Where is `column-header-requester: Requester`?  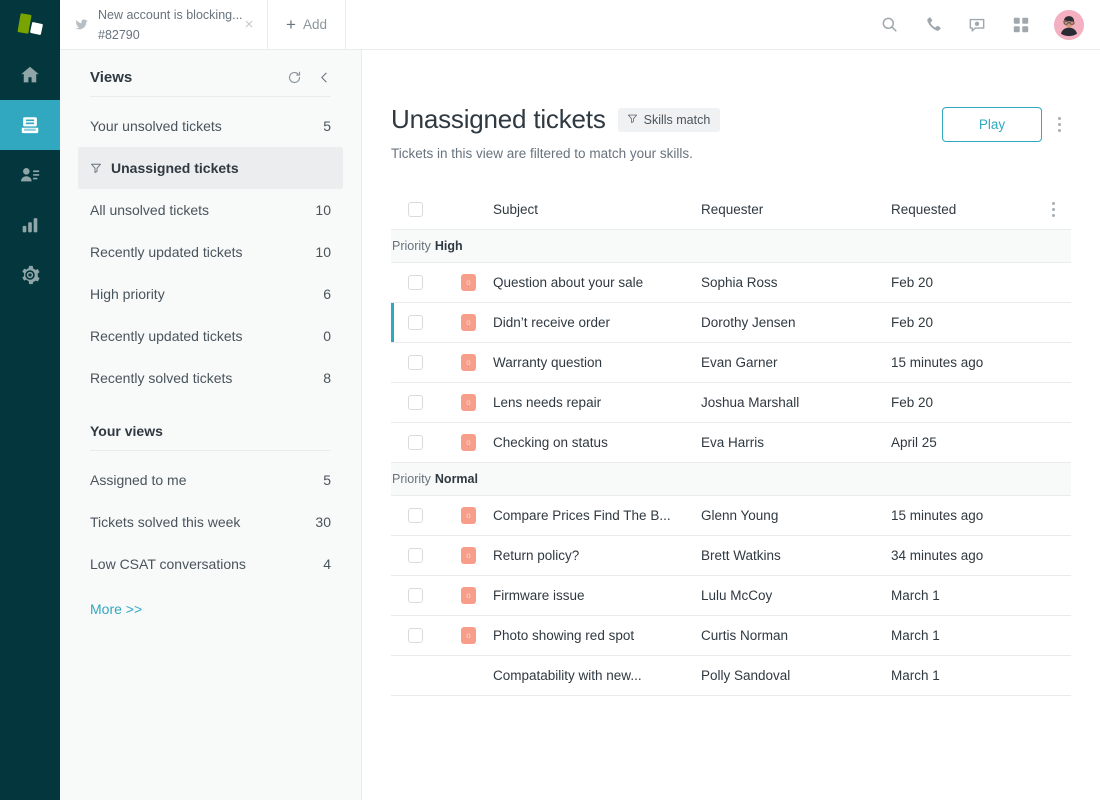
column-header-requester: Requester is located at coordinates (796, 209).